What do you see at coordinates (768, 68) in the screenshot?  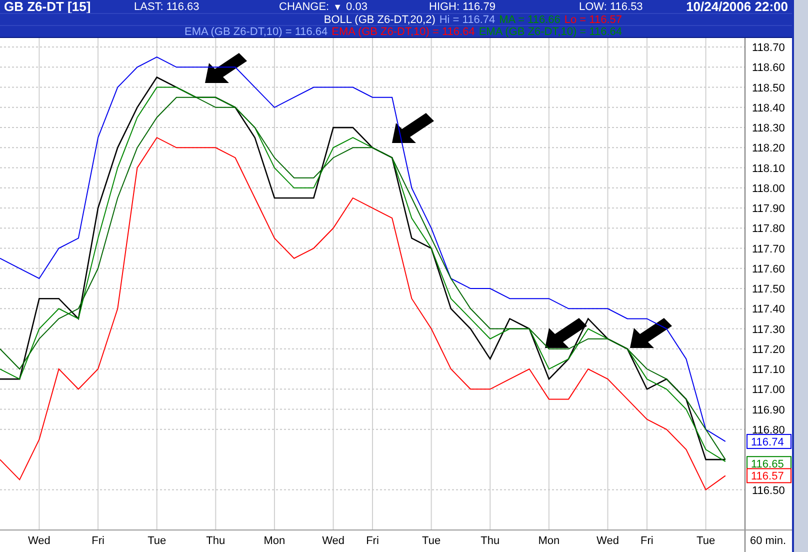 I see `y-axis-label: 118.60` at bounding box center [768, 68].